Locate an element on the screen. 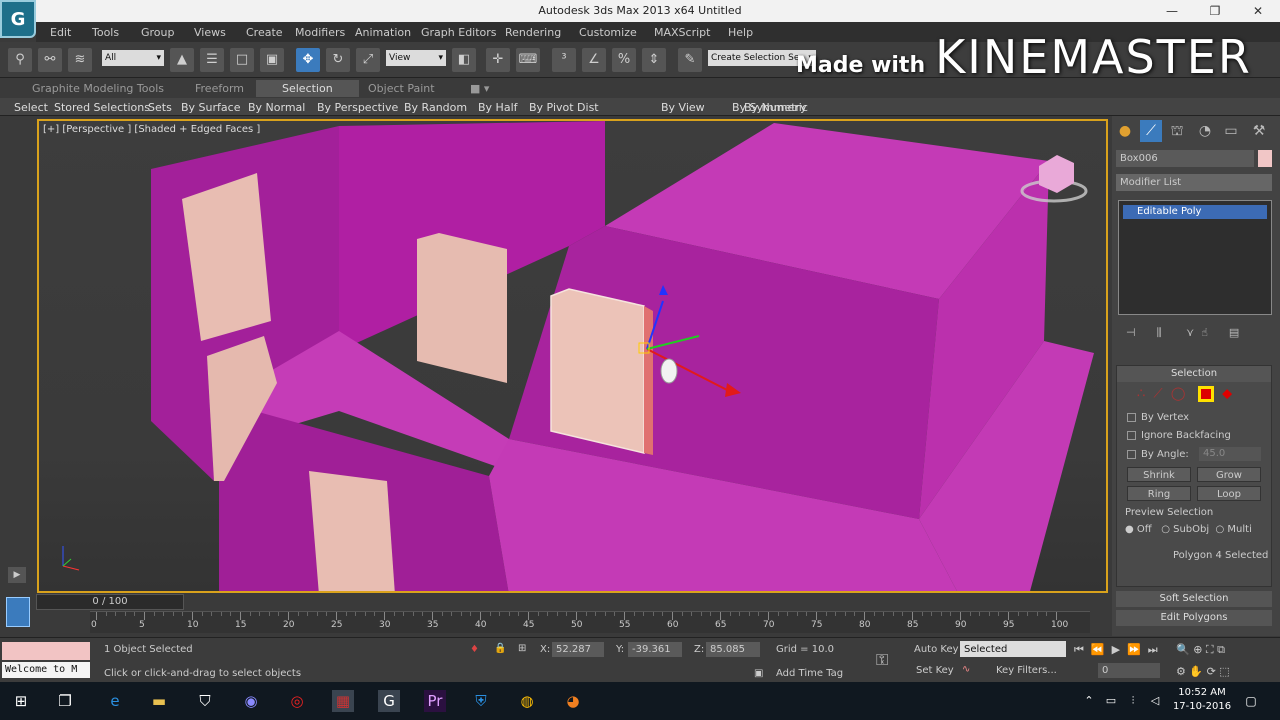 This screenshot has height=720, width=1280. windows-start-icon: ⊞ is located at coordinates (21, 701).